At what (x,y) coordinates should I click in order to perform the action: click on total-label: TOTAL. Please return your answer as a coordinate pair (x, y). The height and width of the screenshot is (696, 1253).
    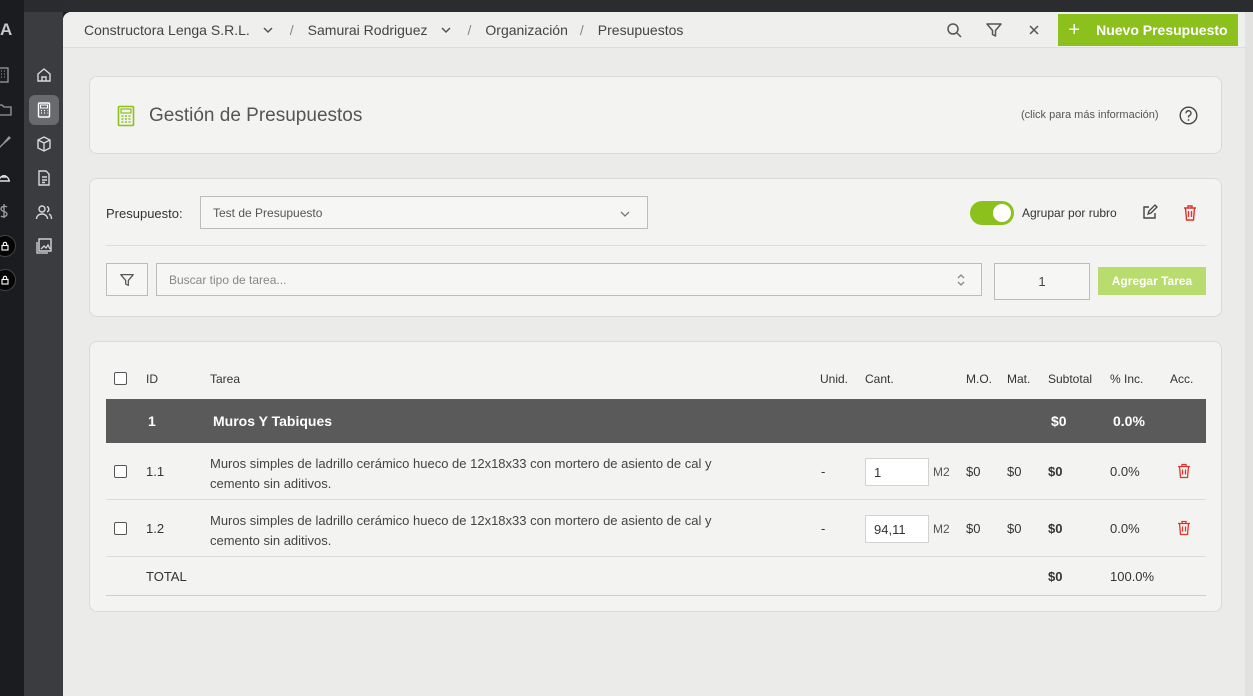
    Looking at the image, I should click on (166, 576).